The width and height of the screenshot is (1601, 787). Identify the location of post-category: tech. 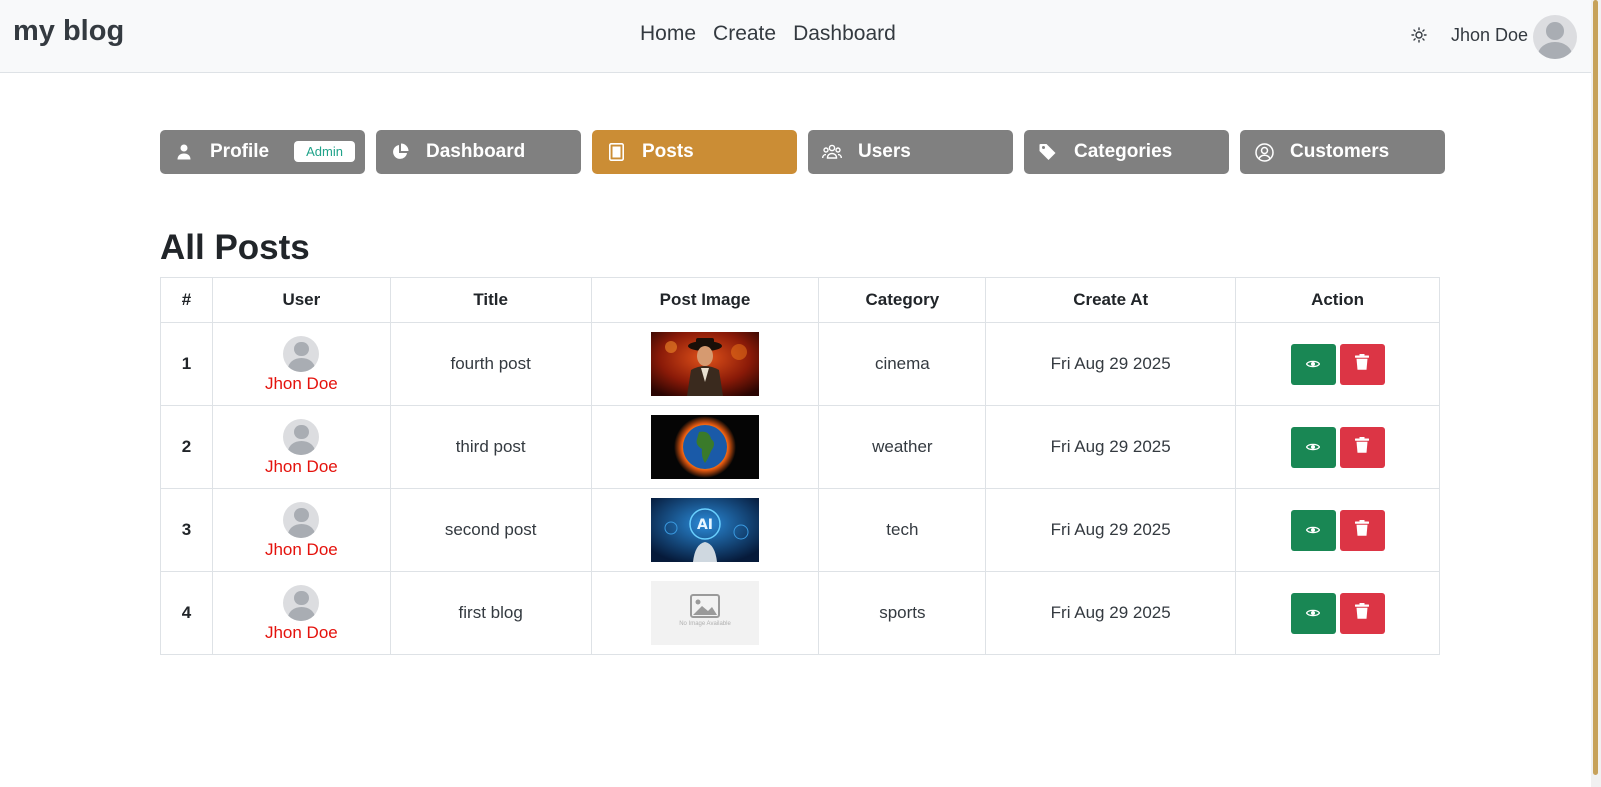
(902, 530).